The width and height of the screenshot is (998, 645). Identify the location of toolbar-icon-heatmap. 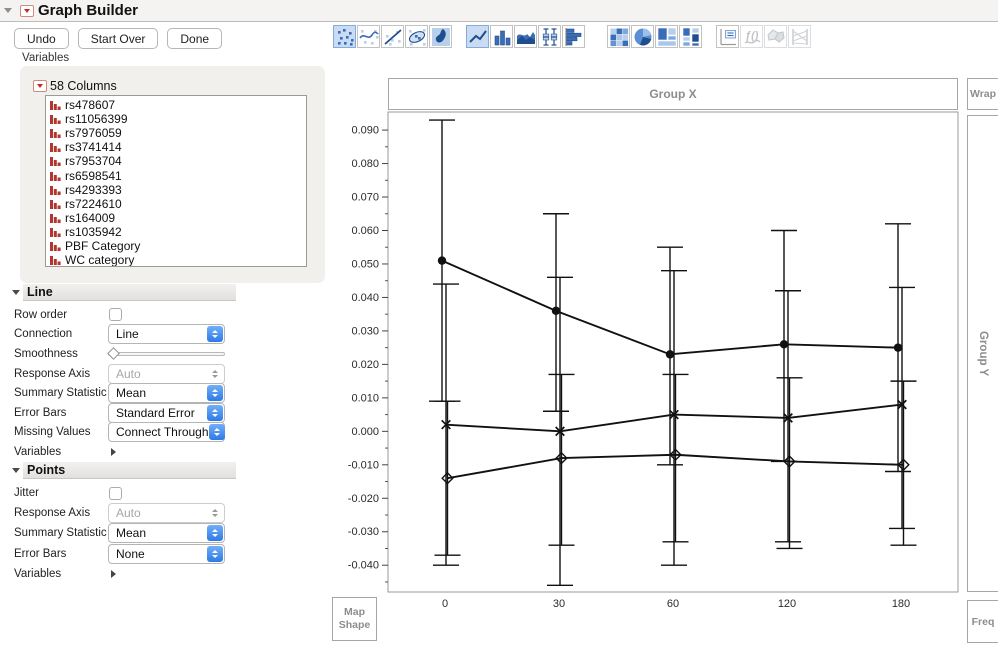
(618, 36).